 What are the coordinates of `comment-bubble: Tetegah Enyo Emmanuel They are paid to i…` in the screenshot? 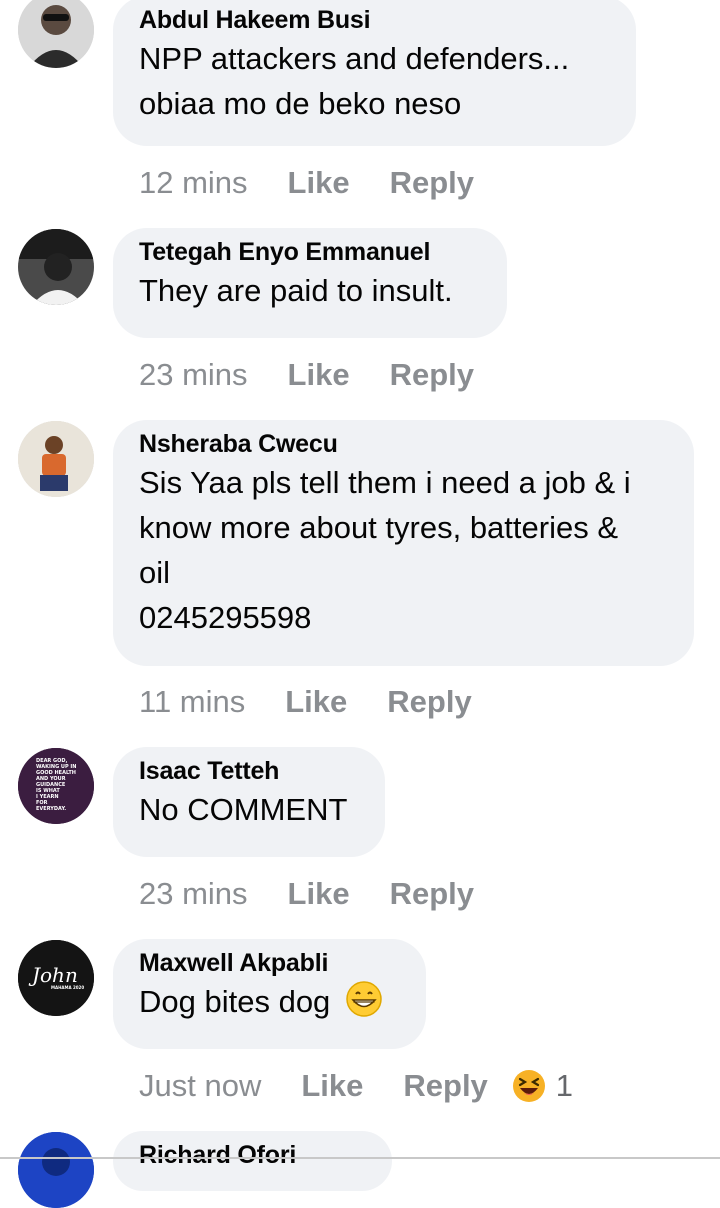 It's located at (310, 283).